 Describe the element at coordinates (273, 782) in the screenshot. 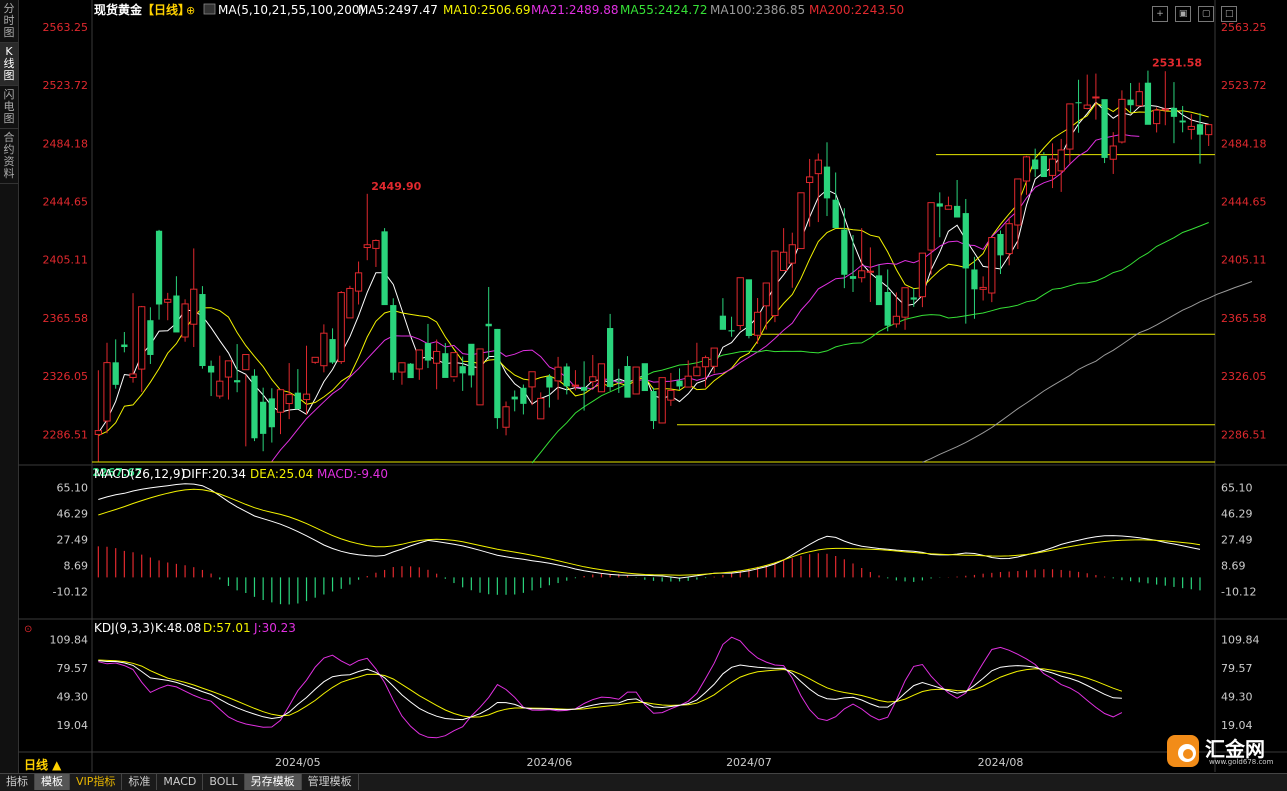

I see `tab-save-template: 另存模板` at that location.